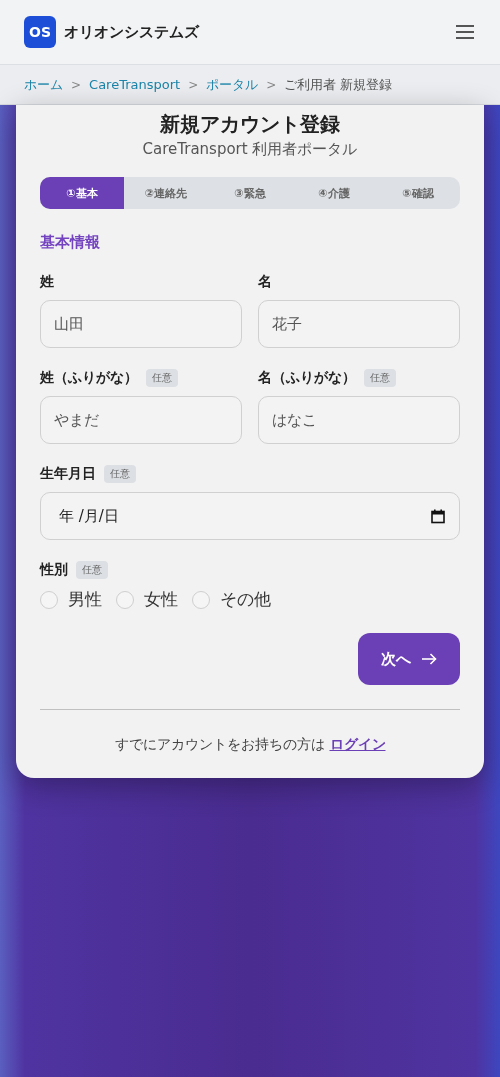 This screenshot has width=500, height=1077. Describe the element at coordinates (438, 516) in the screenshot. I see `calendar-icon` at that location.